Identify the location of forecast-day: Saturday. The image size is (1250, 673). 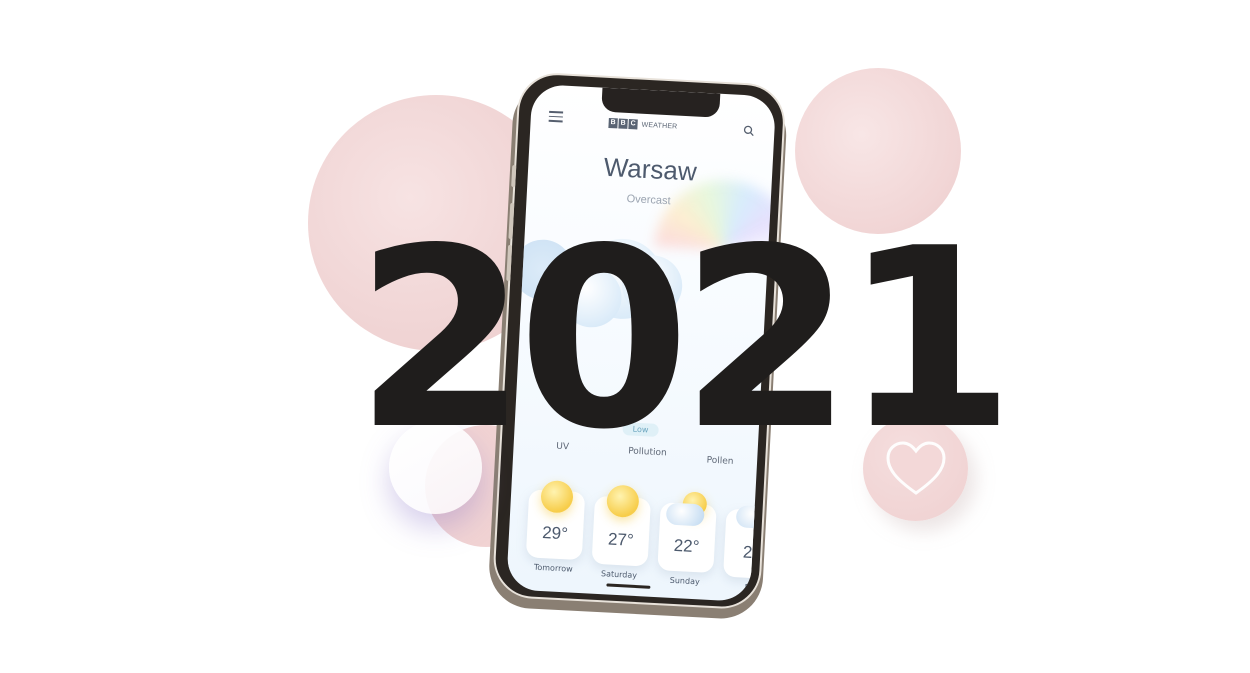
(619, 575).